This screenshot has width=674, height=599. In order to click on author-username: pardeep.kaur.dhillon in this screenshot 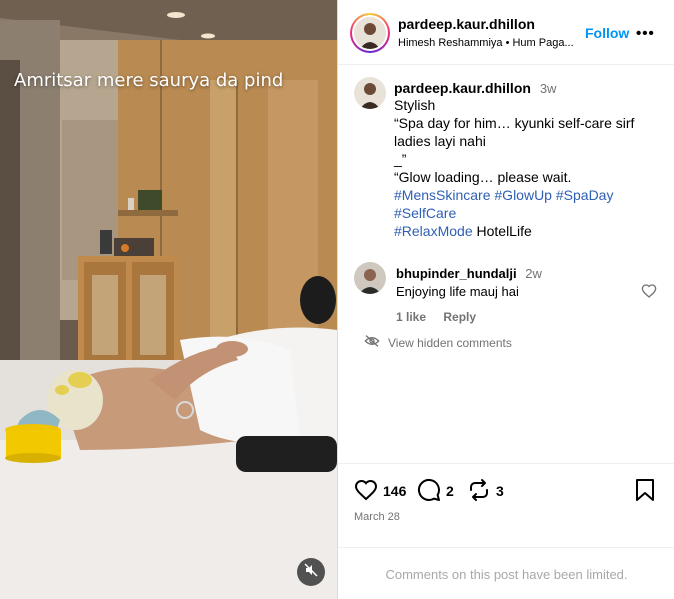, I will do `click(466, 24)`.